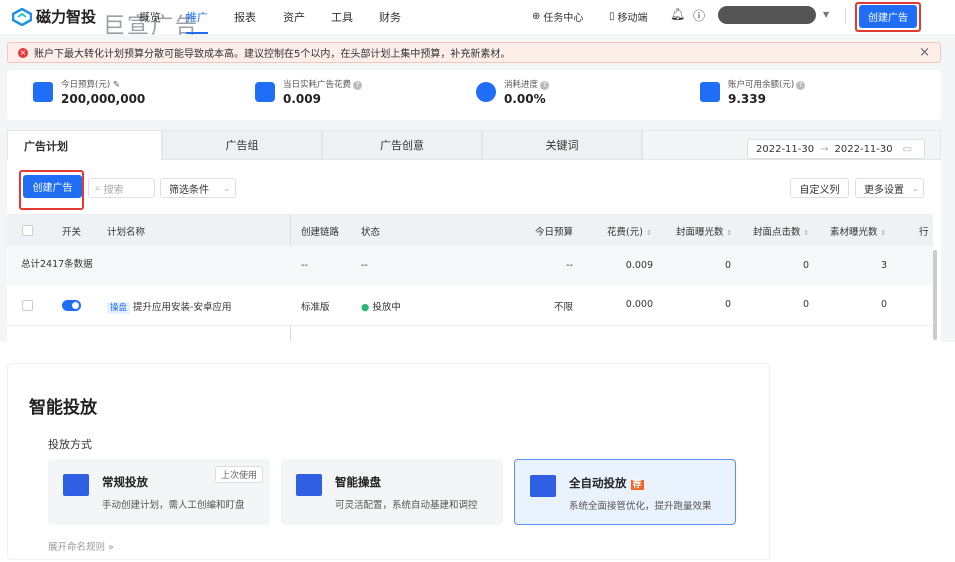  What do you see at coordinates (889, 188) in the screenshot?
I see `more-settings-dropdown: 更多设置 ⌄` at bounding box center [889, 188].